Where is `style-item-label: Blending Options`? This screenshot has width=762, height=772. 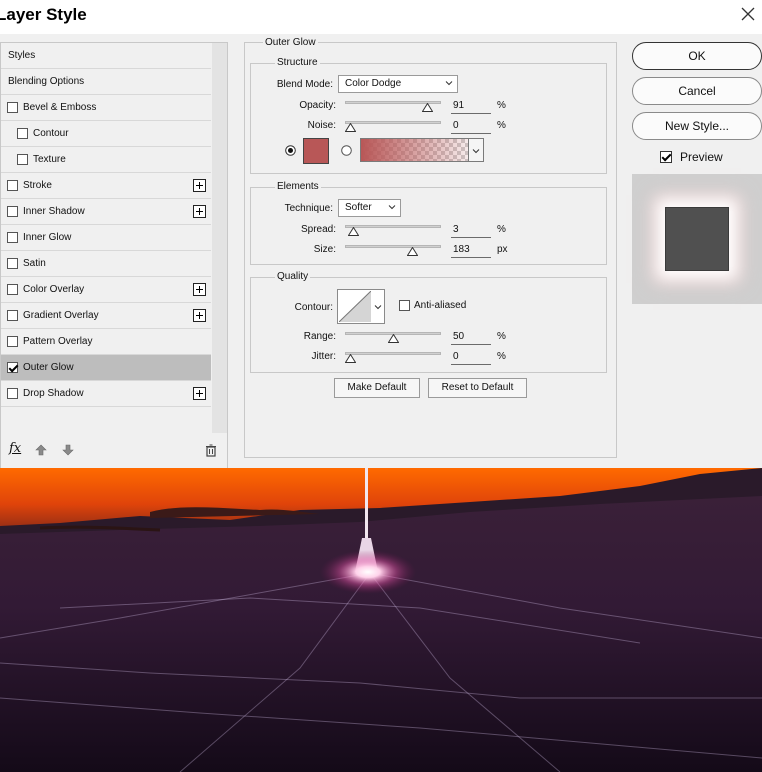
style-item-label: Blending Options is located at coordinates (46, 81).